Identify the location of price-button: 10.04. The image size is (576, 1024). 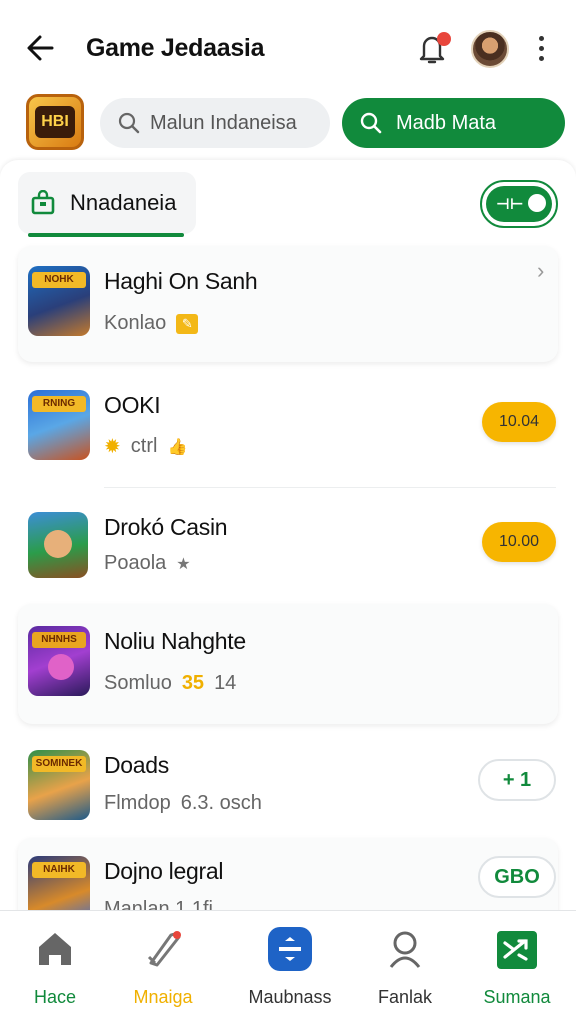
(519, 422).